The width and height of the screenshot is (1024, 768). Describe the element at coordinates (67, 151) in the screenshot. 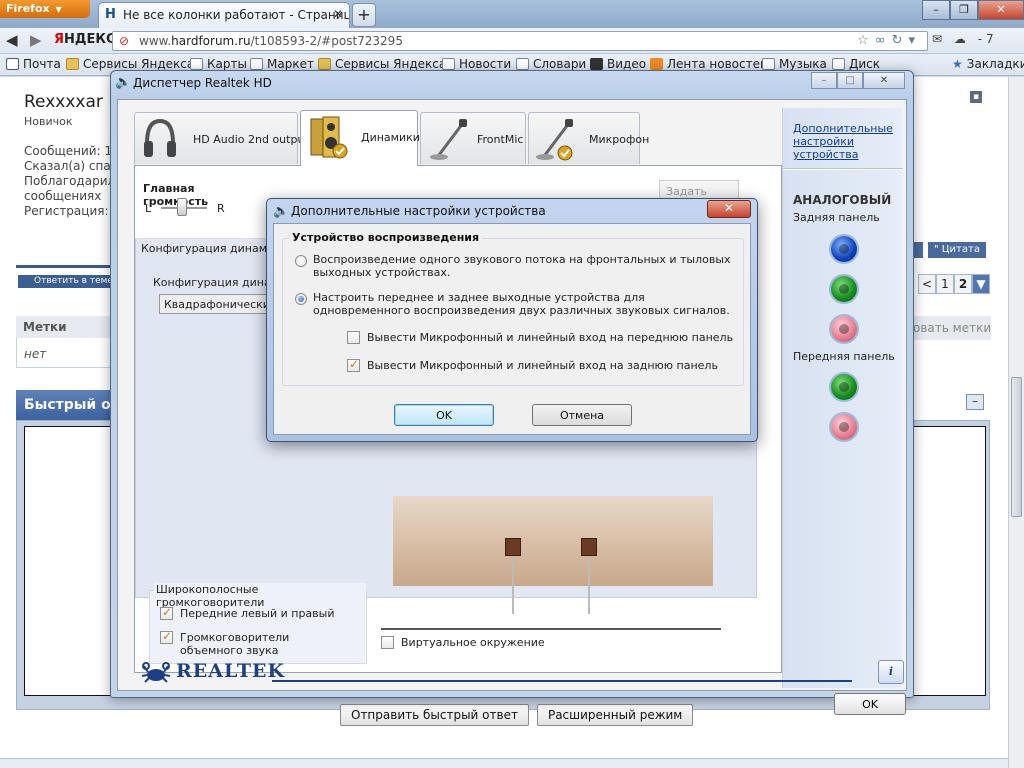

I see `user-stat-posts: Сообщений: 1` at that location.